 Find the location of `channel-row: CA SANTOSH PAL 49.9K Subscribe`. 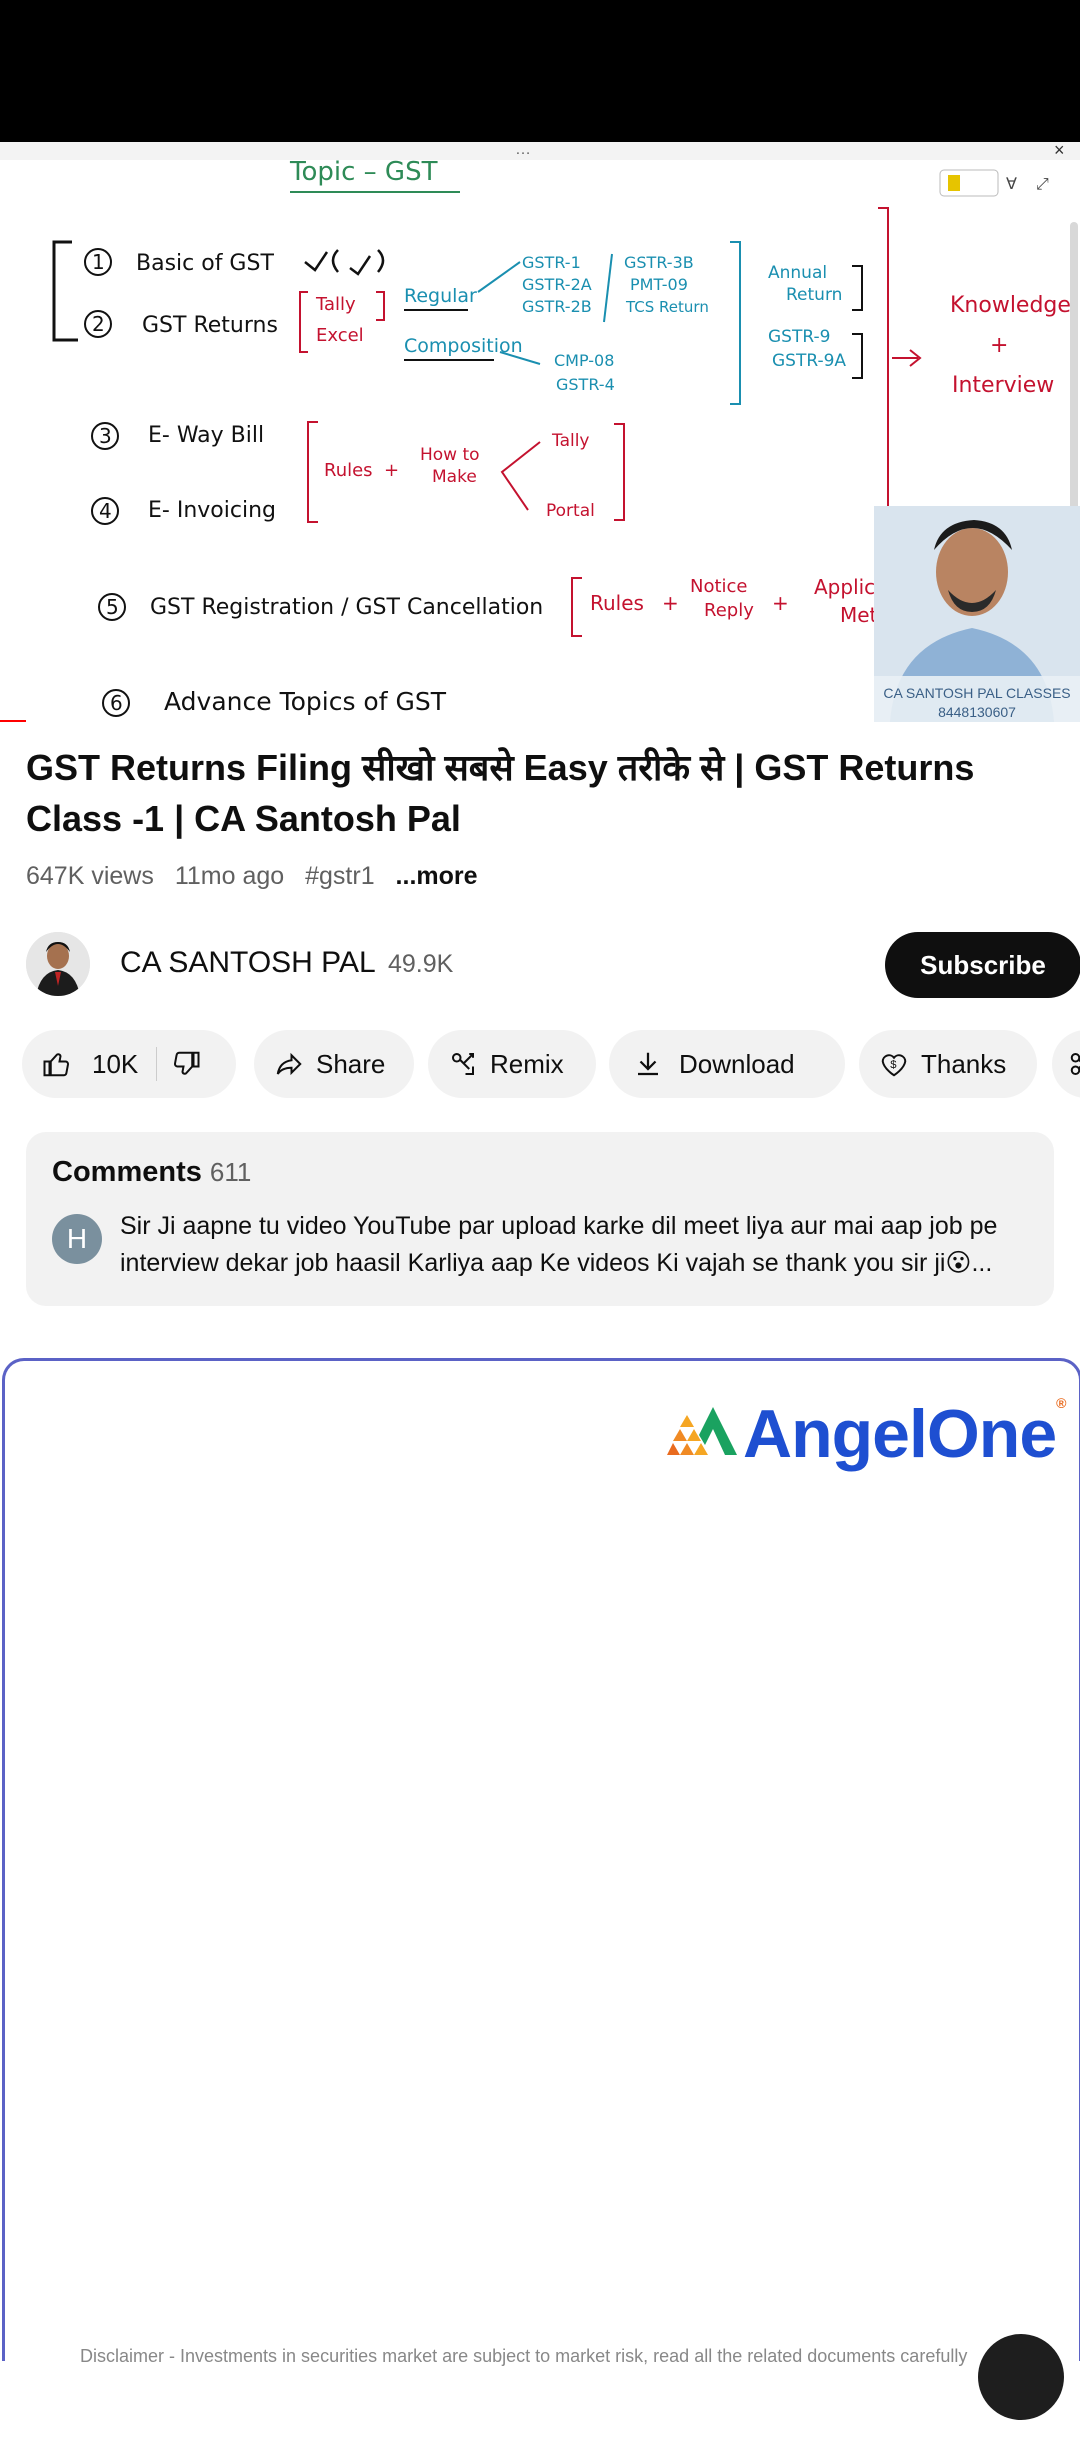

channel-row: CA SANTOSH PAL 49.9K Subscribe is located at coordinates (553, 965).